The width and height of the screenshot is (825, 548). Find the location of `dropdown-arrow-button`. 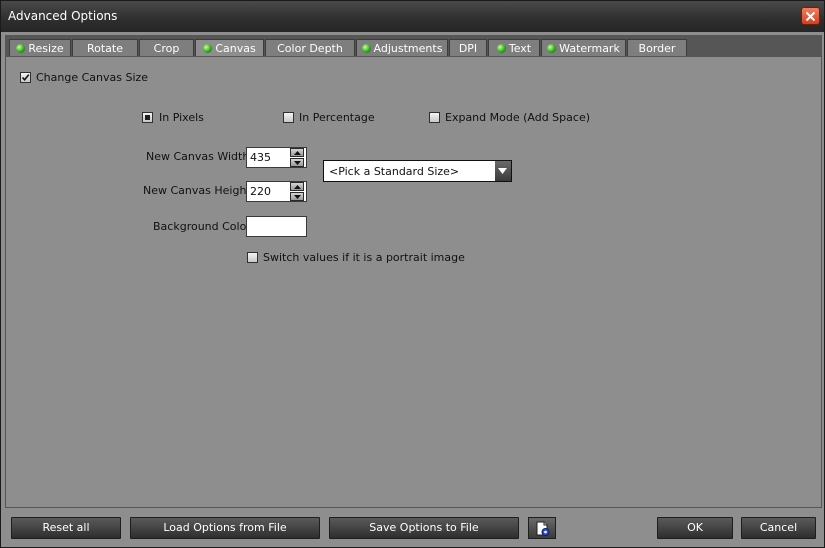

dropdown-arrow-button is located at coordinates (503, 171).